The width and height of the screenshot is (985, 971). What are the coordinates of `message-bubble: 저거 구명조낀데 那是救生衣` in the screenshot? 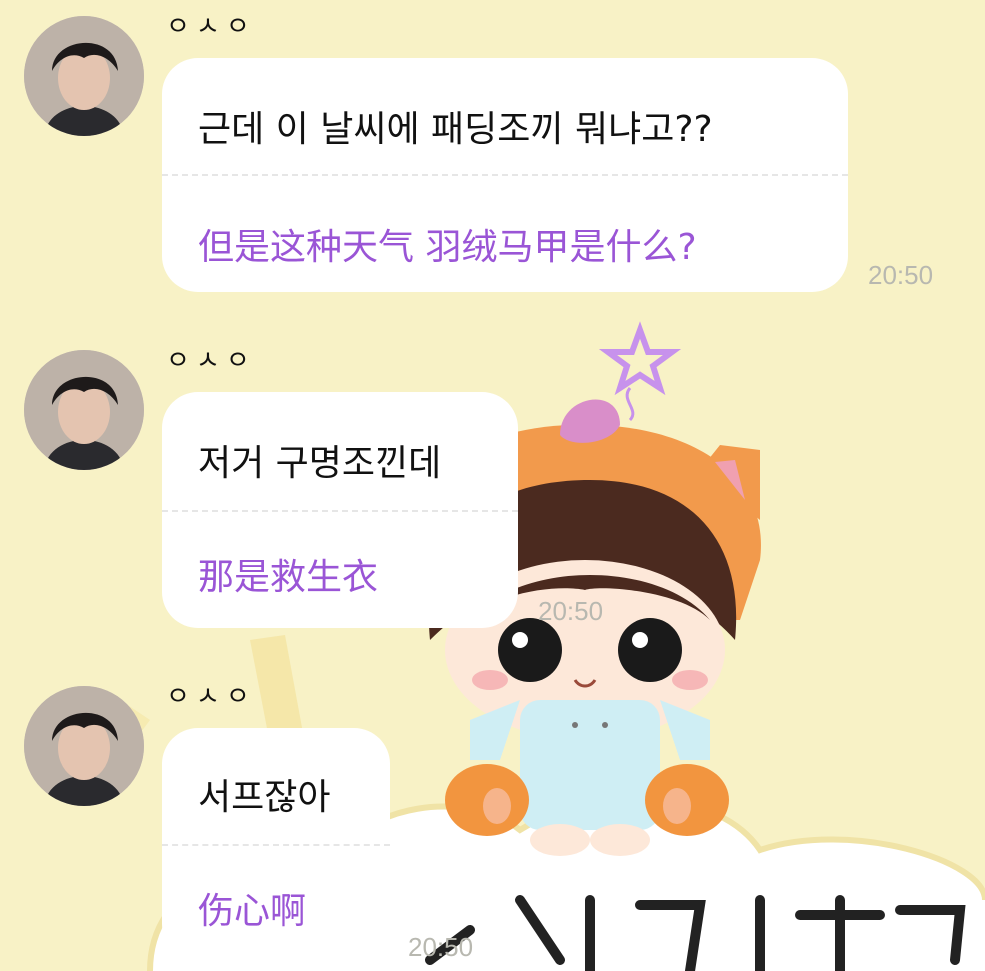 It's located at (340, 510).